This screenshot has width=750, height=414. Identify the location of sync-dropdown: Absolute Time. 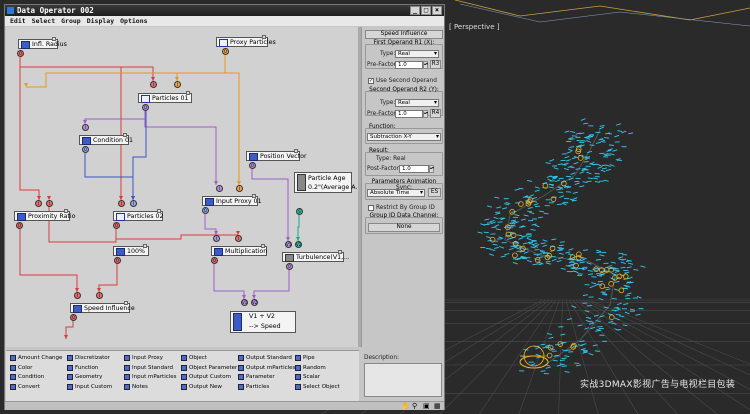
(396, 193).